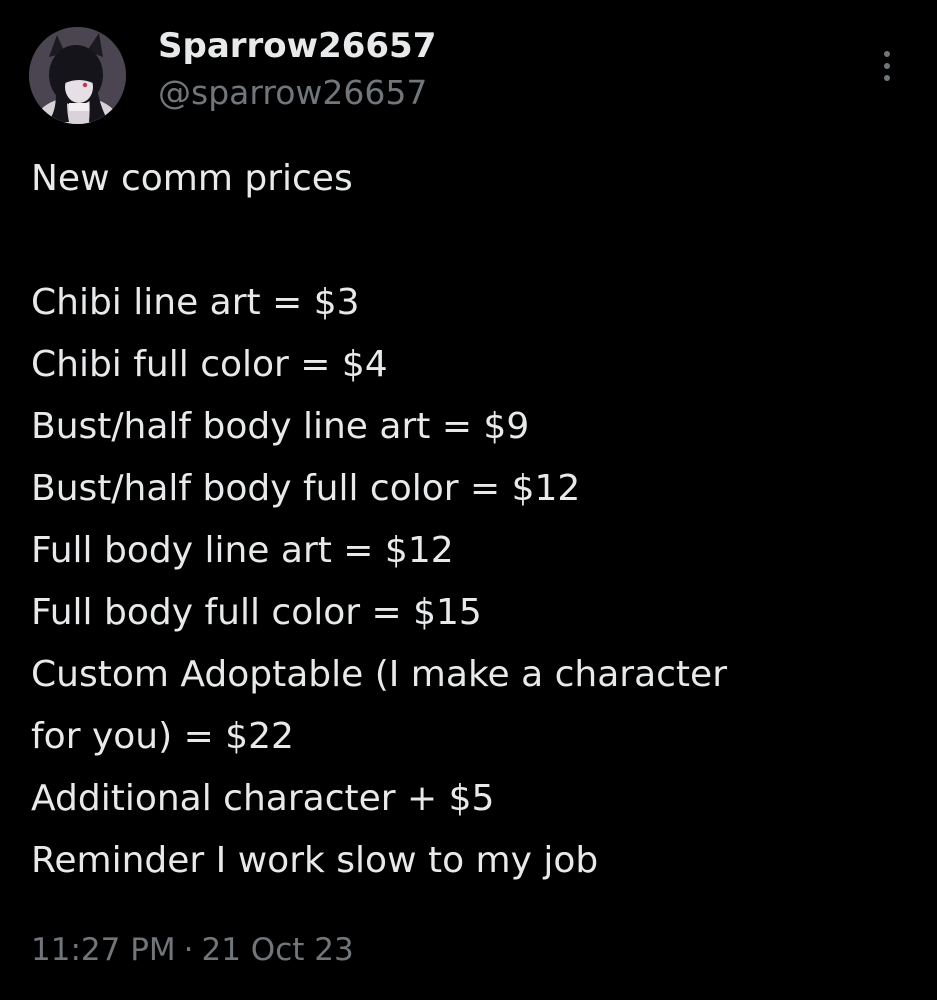 The width and height of the screenshot is (937, 1000). What do you see at coordinates (103, 950) in the screenshot?
I see `tweet-time-link: 11:27 PM` at bounding box center [103, 950].